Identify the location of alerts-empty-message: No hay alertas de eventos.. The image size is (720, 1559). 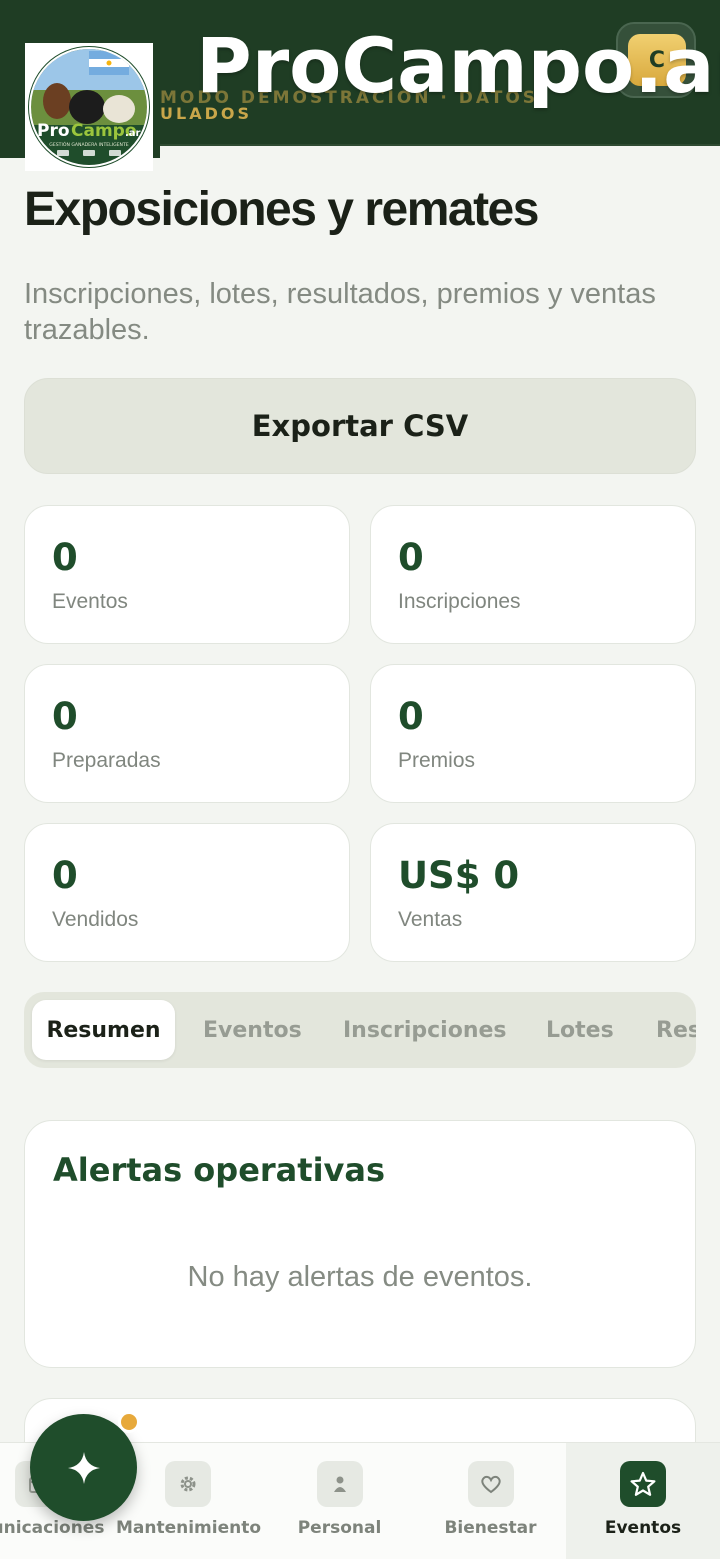
(360, 1277).